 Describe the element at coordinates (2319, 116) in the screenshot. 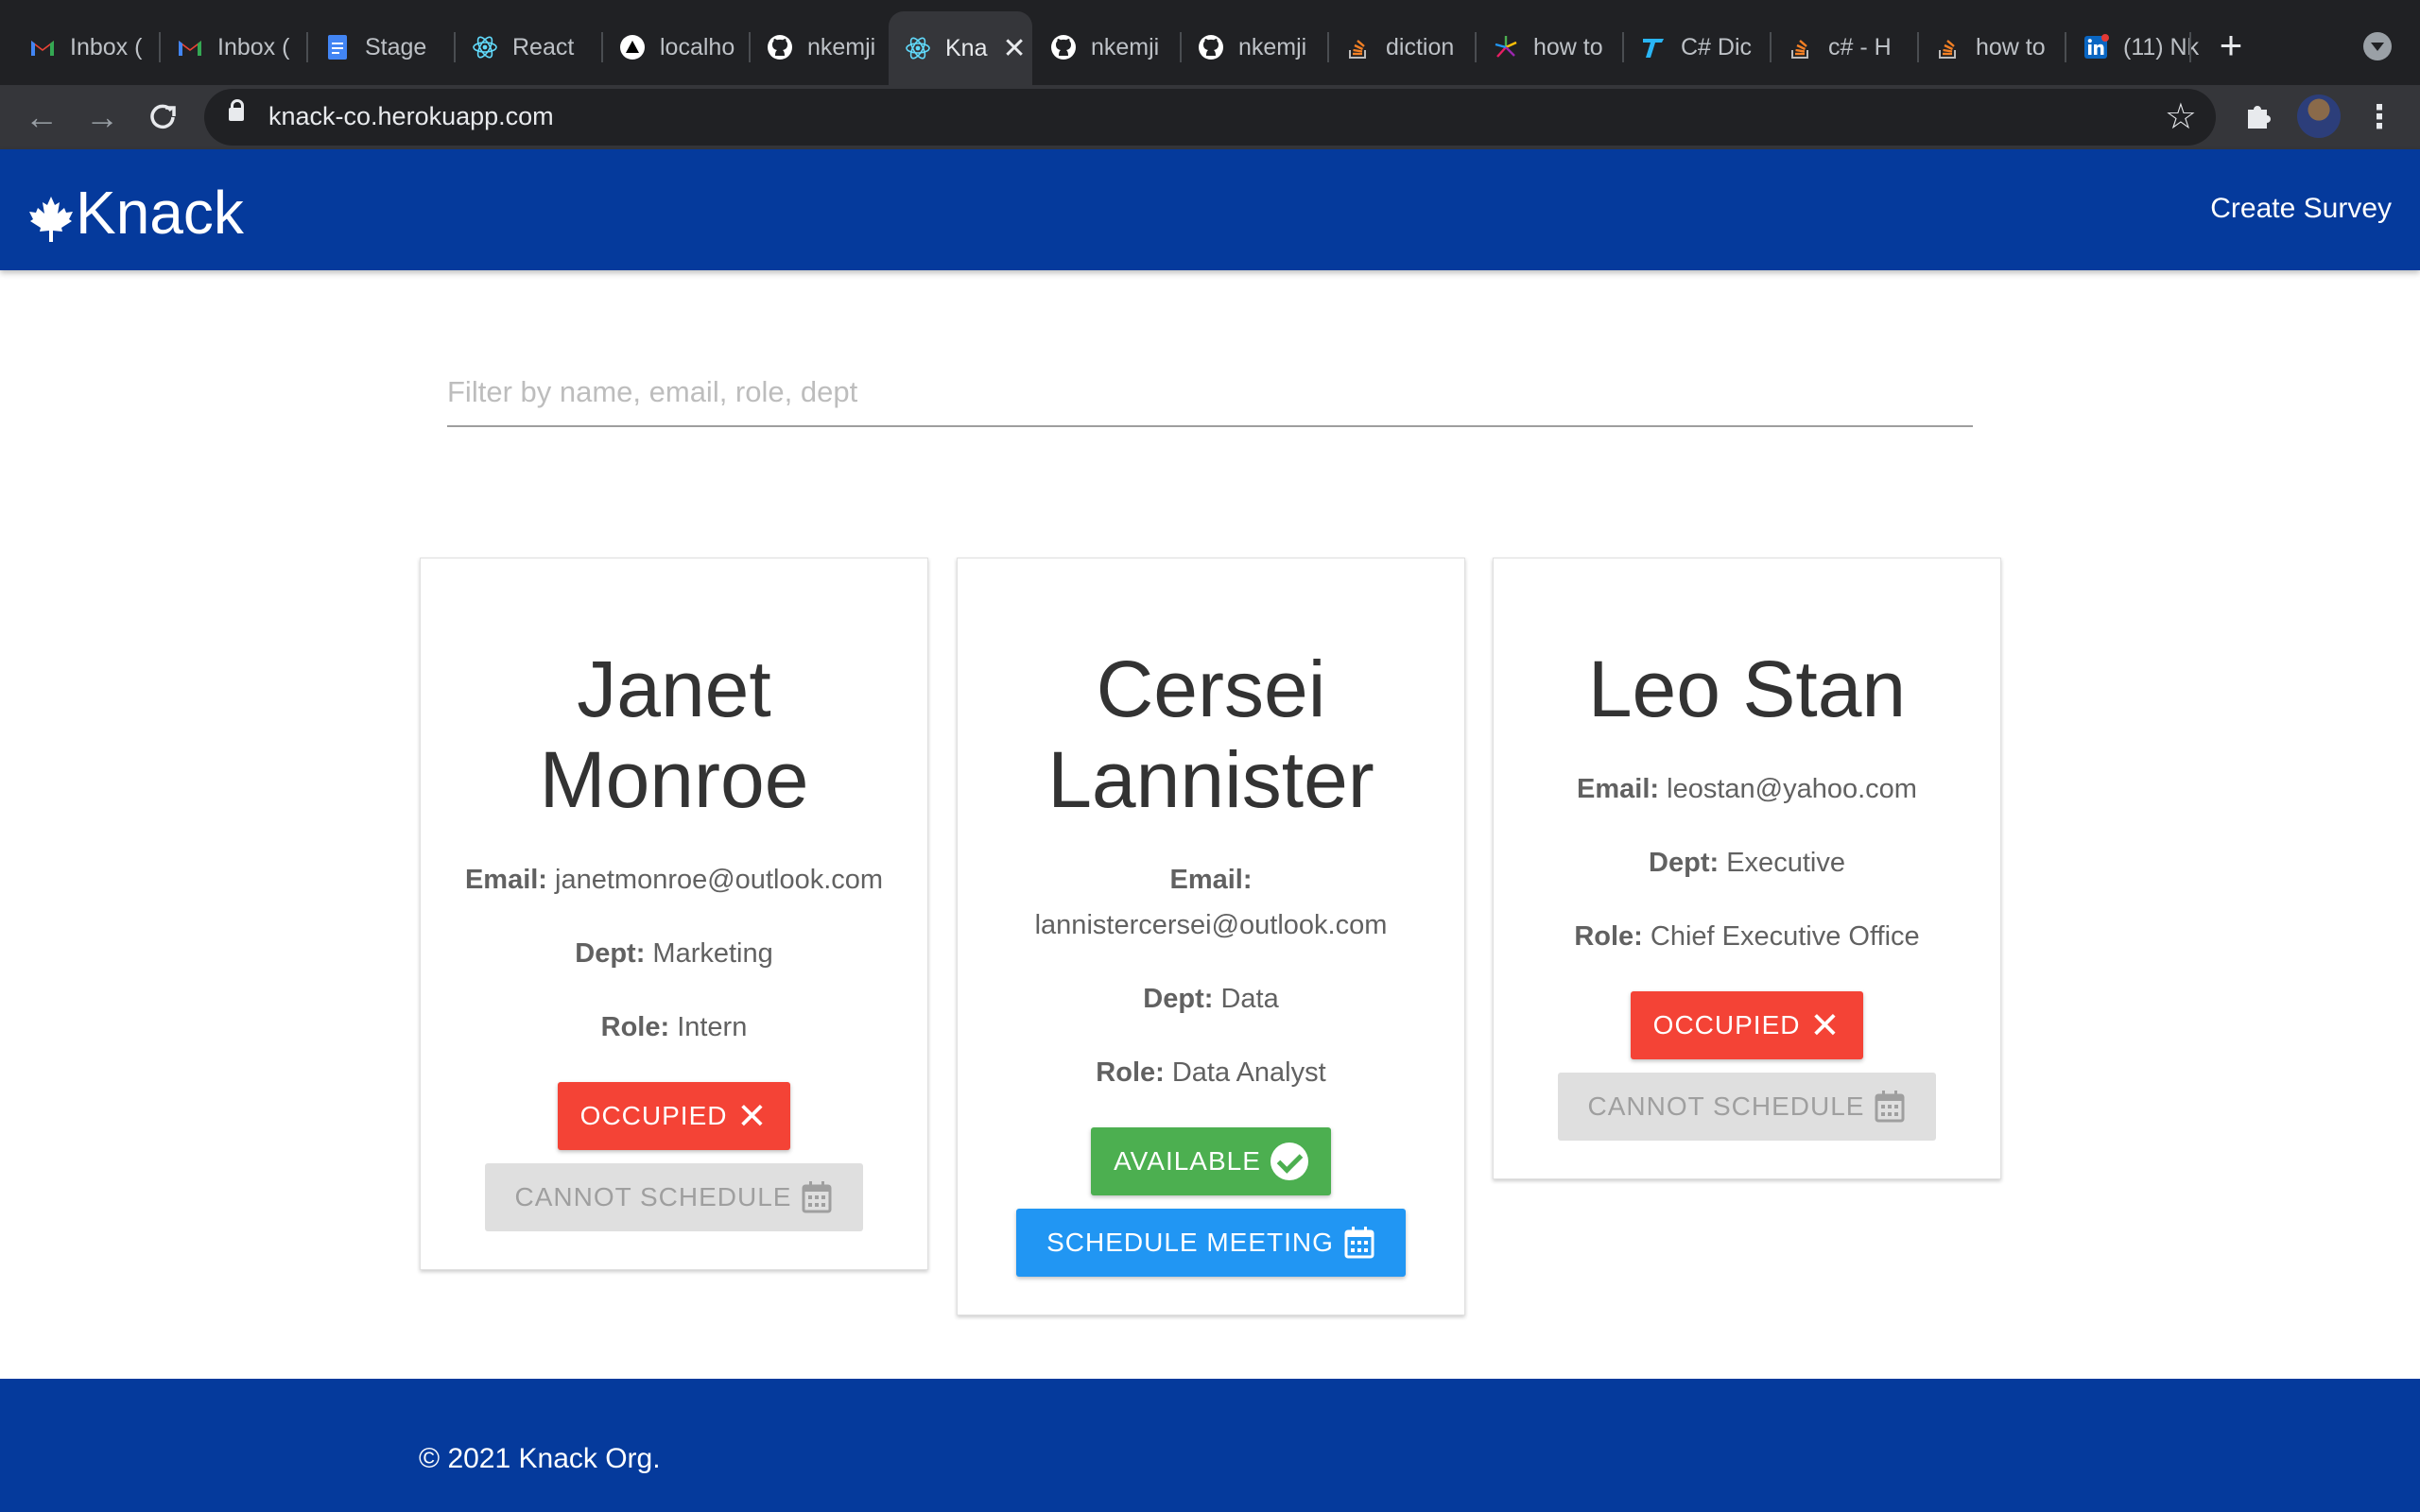

I see `profile-avatar` at that location.